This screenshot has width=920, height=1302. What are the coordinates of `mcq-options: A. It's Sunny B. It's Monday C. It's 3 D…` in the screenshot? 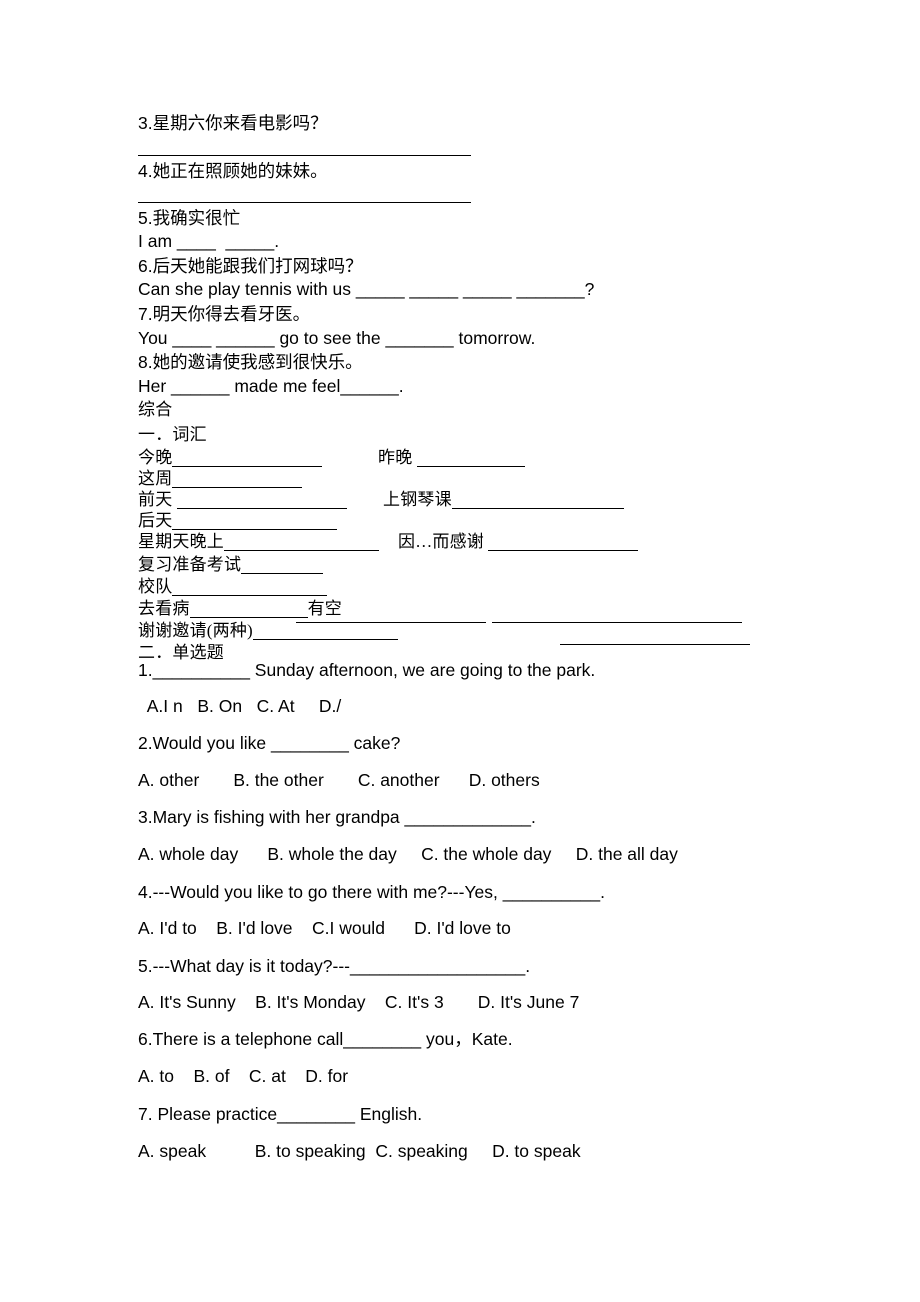 It's located at (358, 1002).